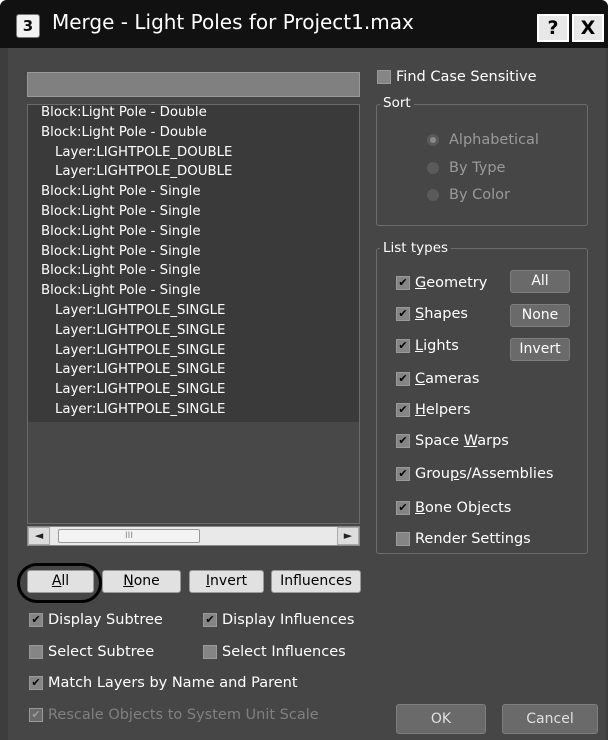 Image resolution: width=608 pixels, height=740 pixels. Describe the element at coordinates (468, 508) in the screenshot. I see `list-type-label-suffix: one Objects` at that location.